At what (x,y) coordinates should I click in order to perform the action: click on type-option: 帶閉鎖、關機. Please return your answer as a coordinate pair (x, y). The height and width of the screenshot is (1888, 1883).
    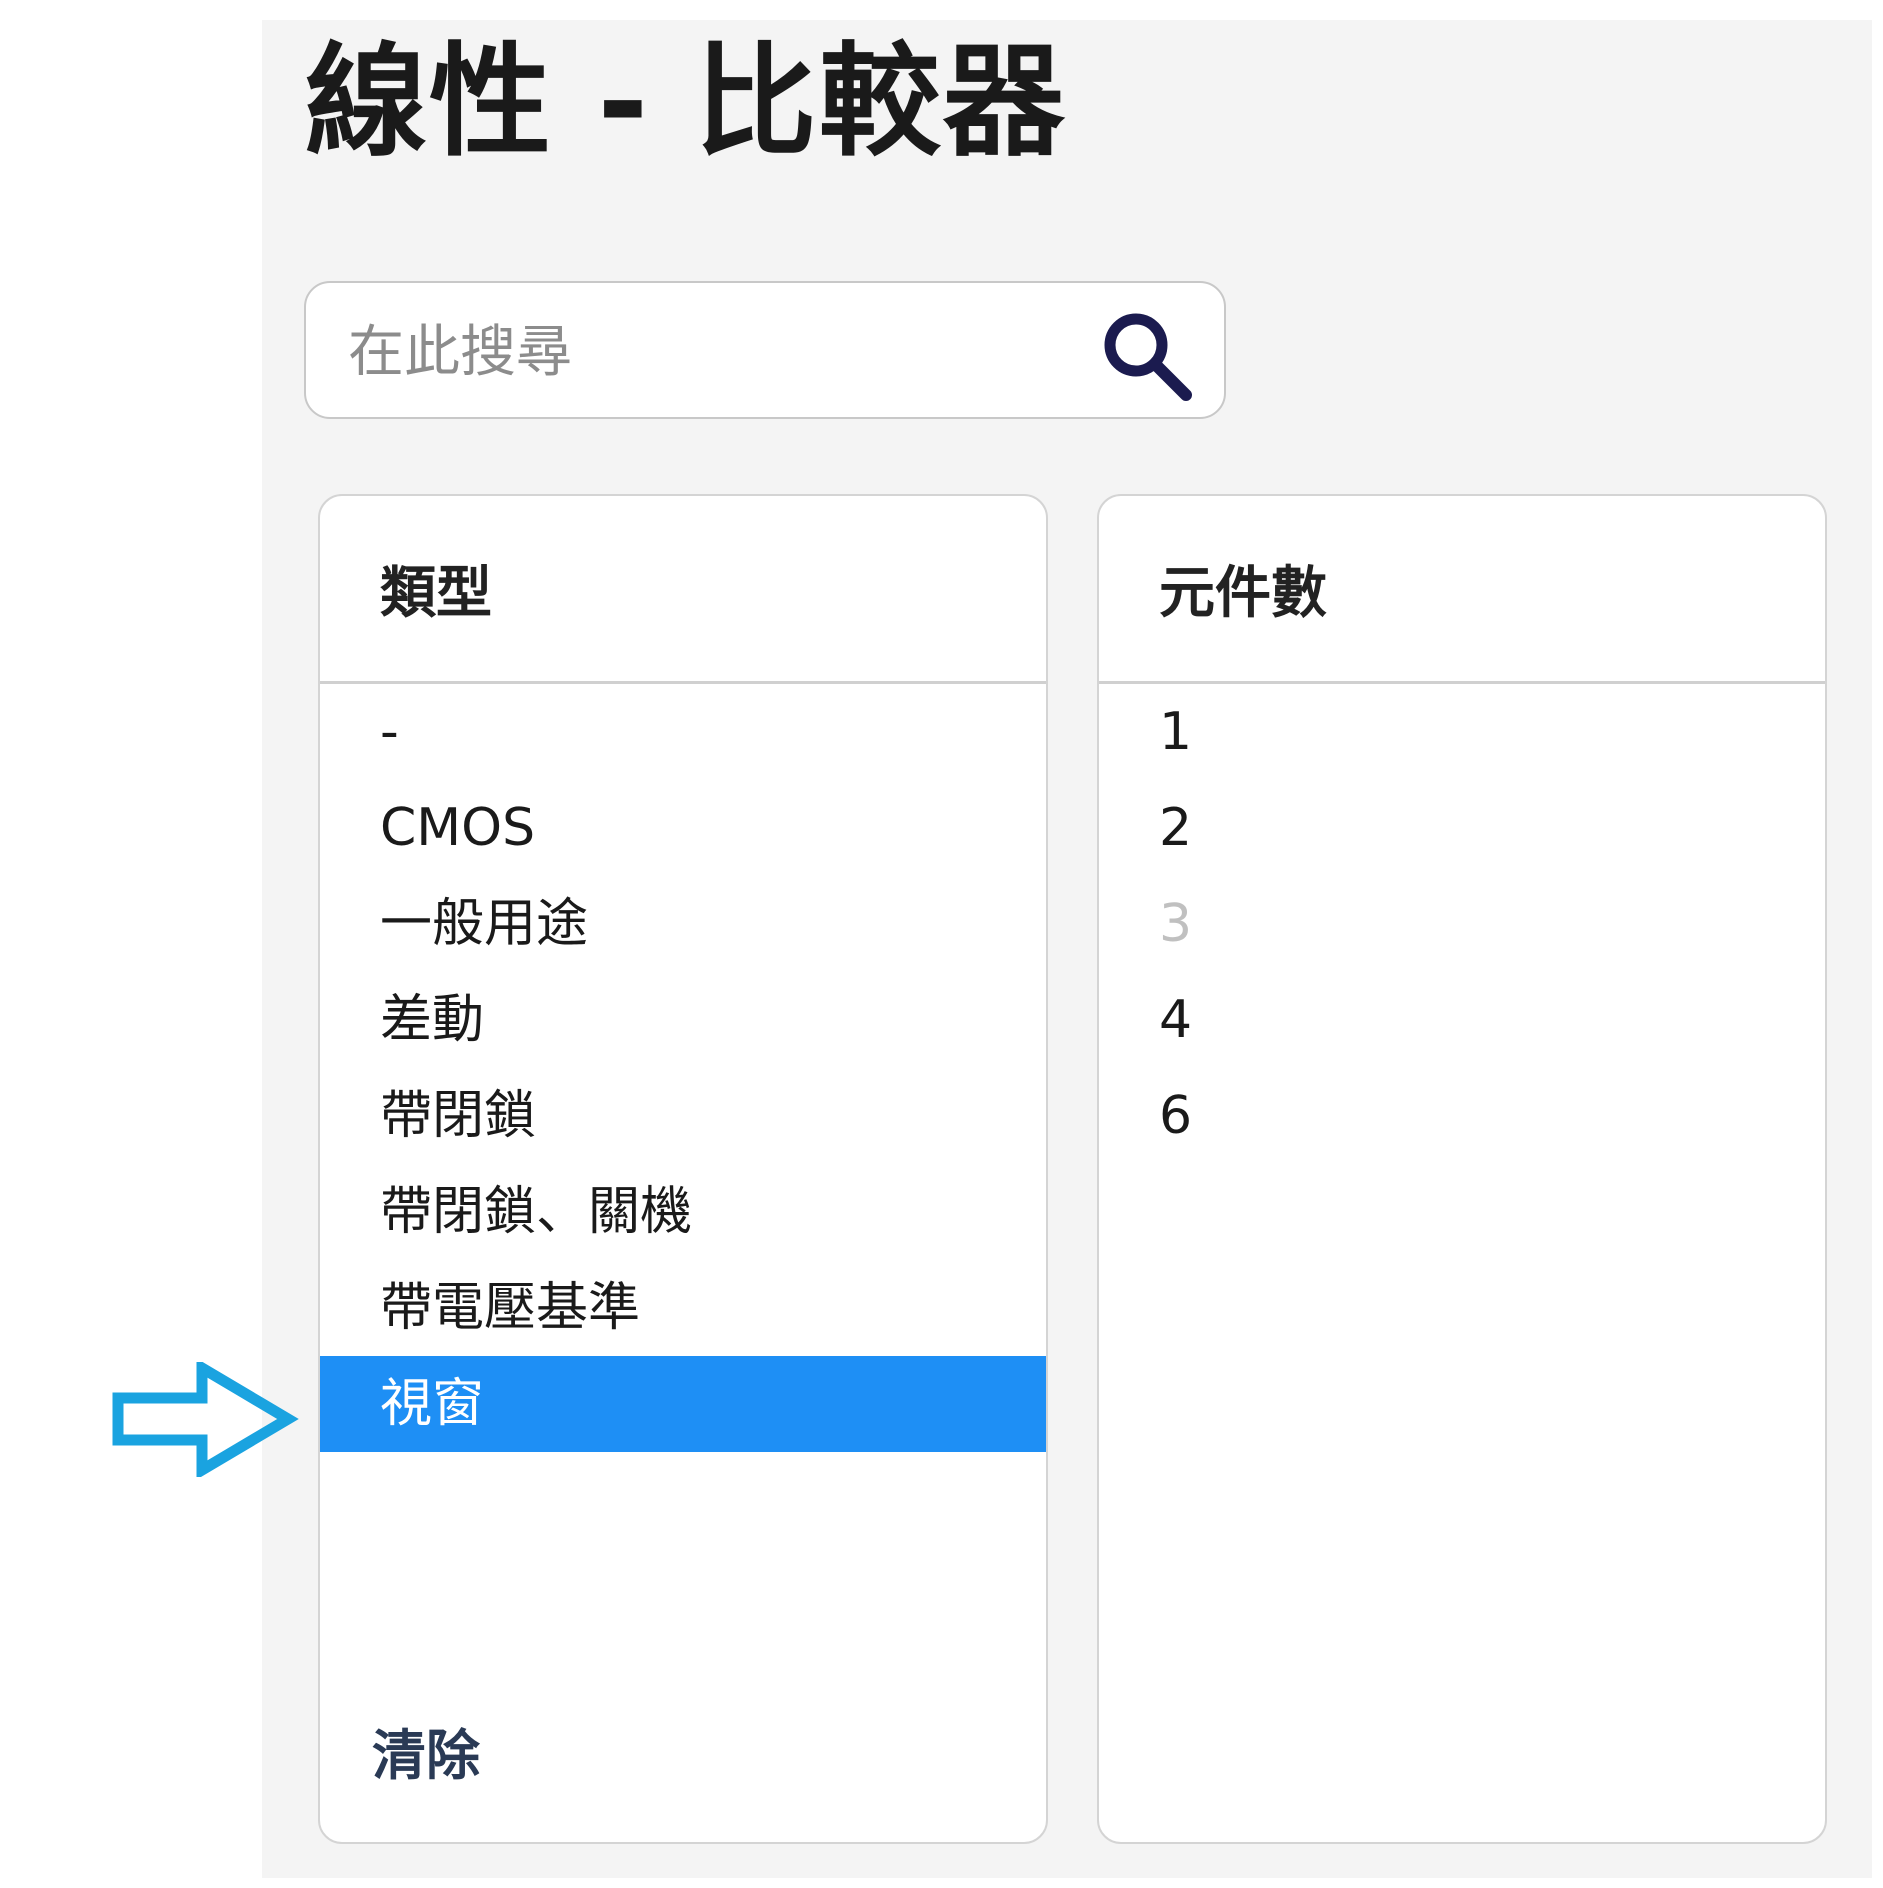
    Looking at the image, I should click on (683, 1212).